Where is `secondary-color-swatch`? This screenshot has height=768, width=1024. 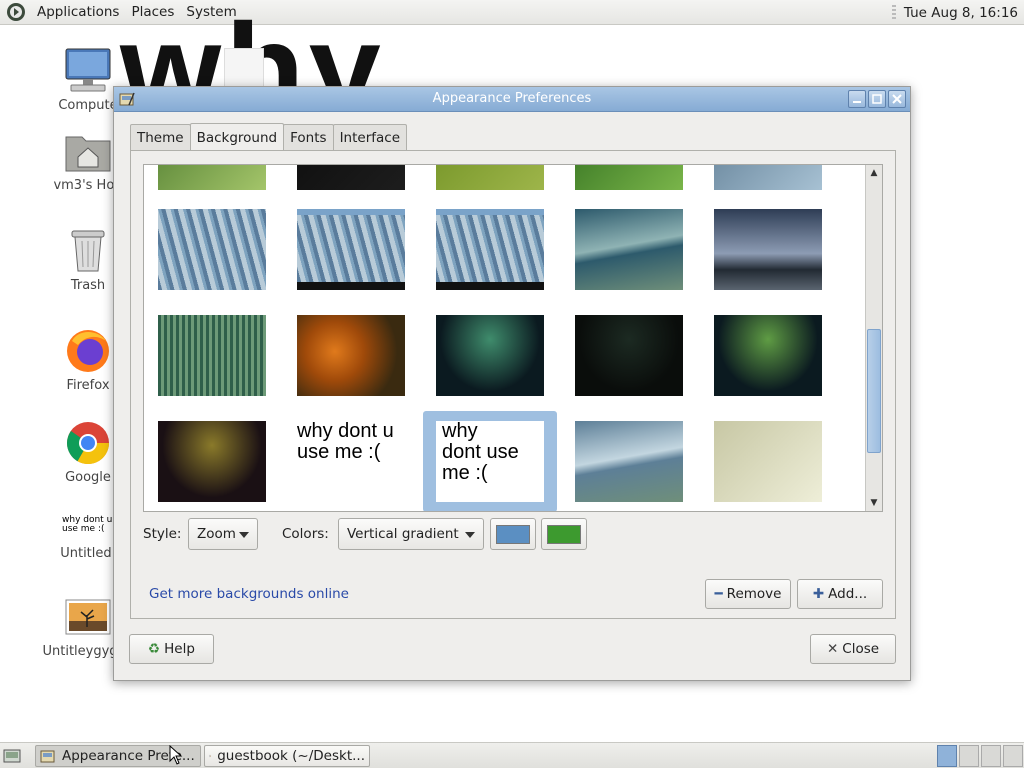
secondary-color-swatch is located at coordinates (564, 534).